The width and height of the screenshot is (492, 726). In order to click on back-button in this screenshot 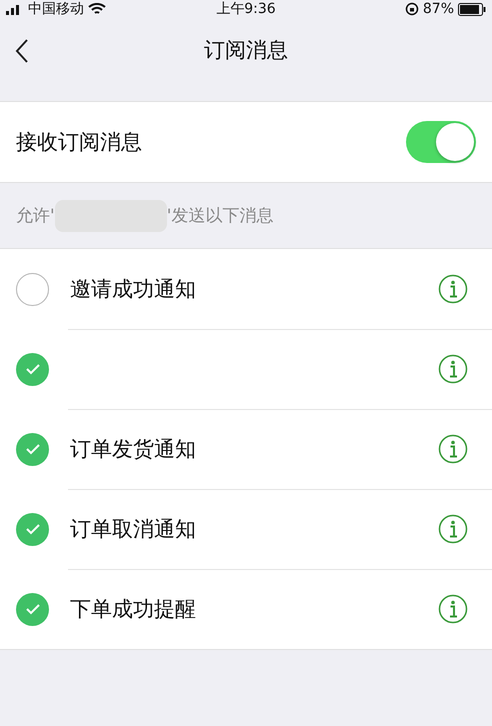, I will do `click(22, 51)`.